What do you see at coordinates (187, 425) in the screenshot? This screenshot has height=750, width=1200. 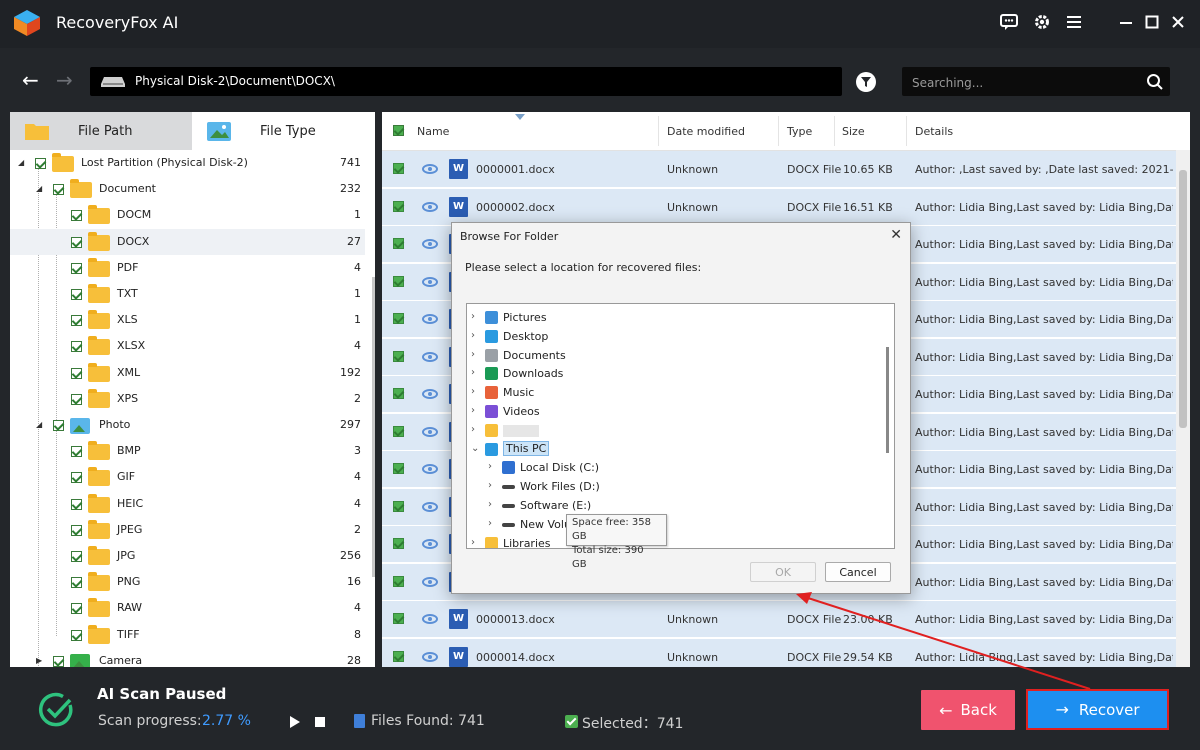 I see `tree-item-photo: ◢ Photo 297` at bounding box center [187, 425].